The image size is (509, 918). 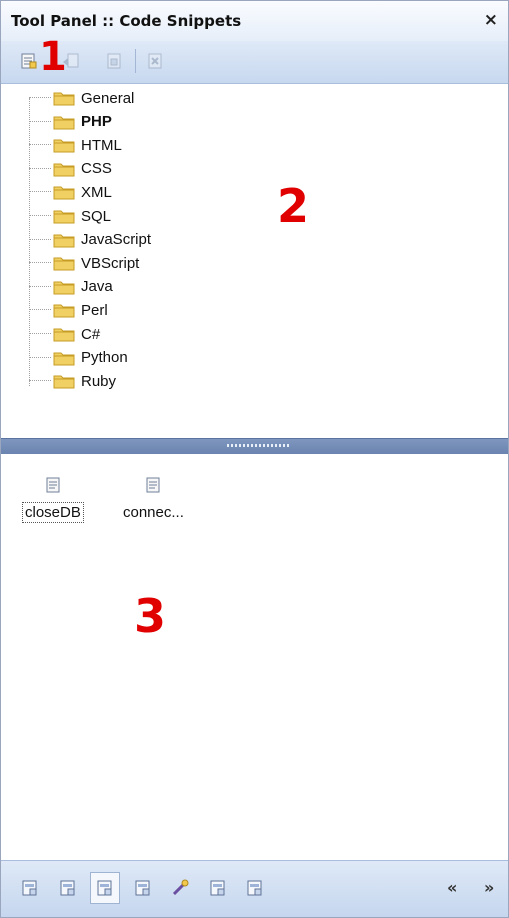 I want to click on panel-6-button, so click(x=218, y=888).